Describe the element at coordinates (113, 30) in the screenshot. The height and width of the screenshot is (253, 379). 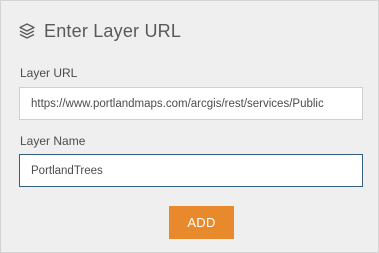
I see `panel-title: Enter Layer URL` at that location.